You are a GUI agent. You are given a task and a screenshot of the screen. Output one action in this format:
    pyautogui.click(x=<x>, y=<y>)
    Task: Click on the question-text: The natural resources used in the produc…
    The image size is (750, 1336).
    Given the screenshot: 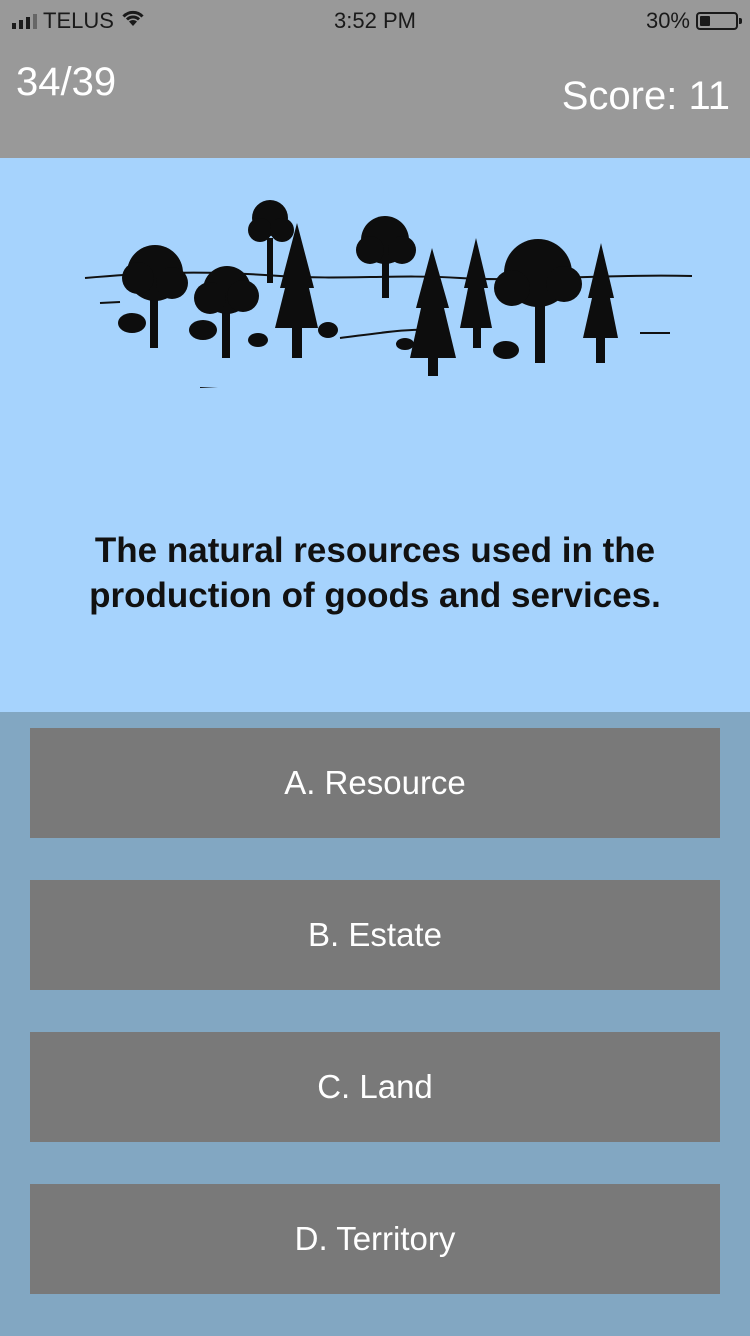 What is the action you would take?
    pyautogui.click(x=375, y=573)
    